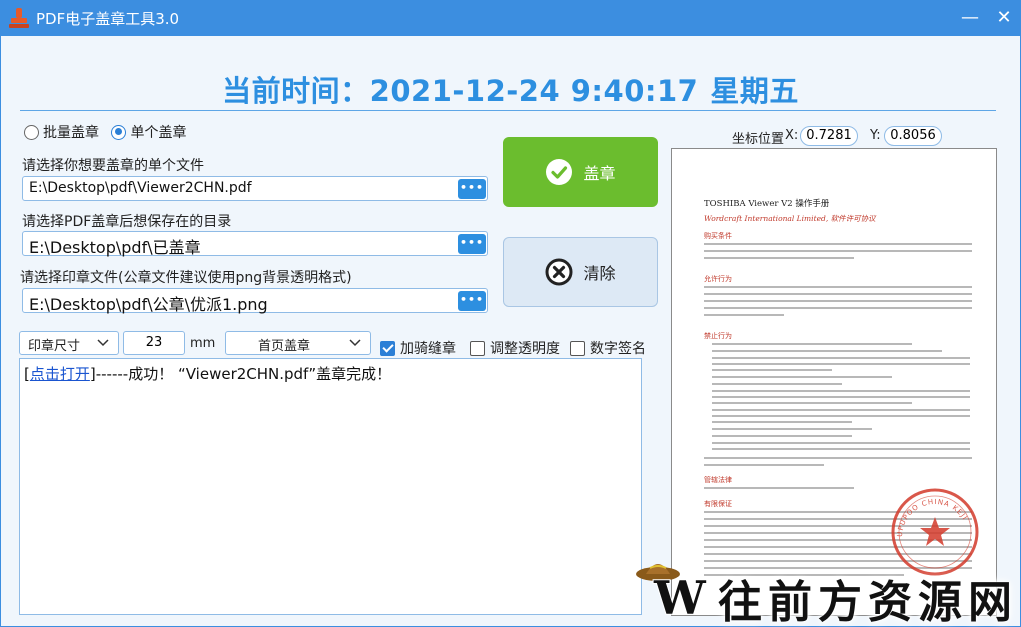 The width and height of the screenshot is (1021, 627). What do you see at coordinates (758, 139) in the screenshot?
I see `coord-label: 坐标位置` at bounding box center [758, 139].